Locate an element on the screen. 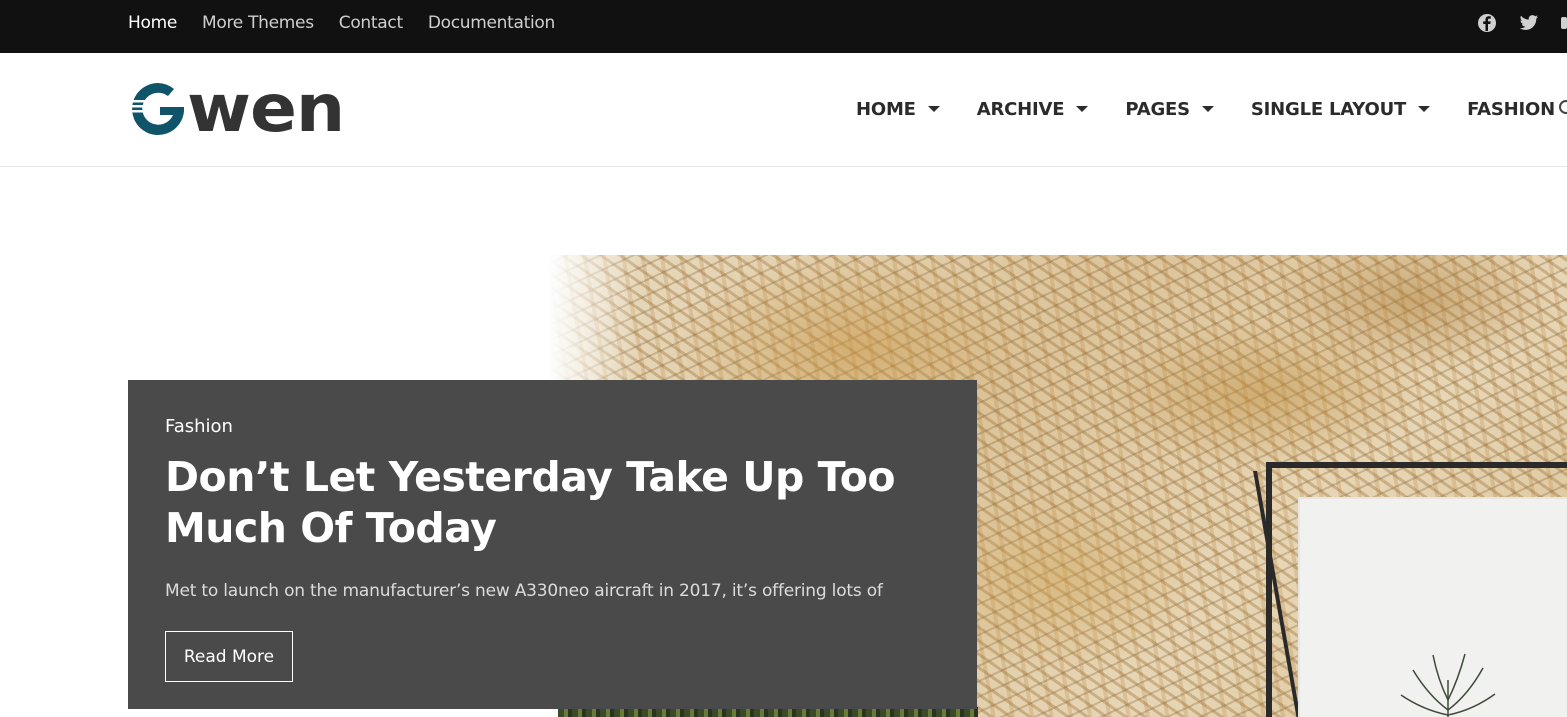 The height and width of the screenshot is (717, 1567). top-link-more-themes: More Themes is located at coordinates (258, 23).